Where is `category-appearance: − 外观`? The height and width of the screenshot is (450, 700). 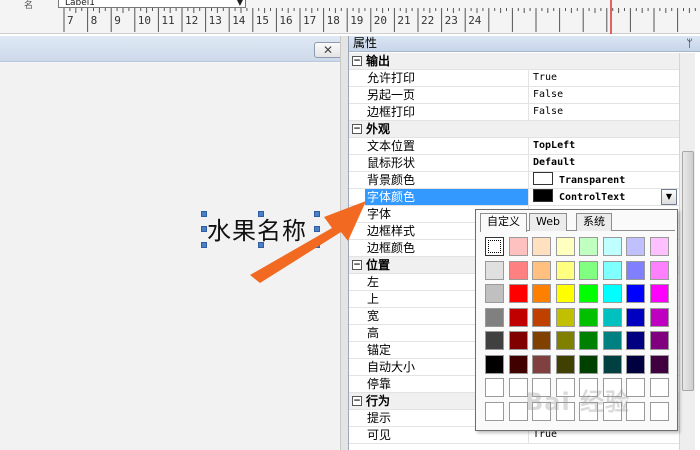 category-appearance: − 外观 is located at coordinates (514, 129).